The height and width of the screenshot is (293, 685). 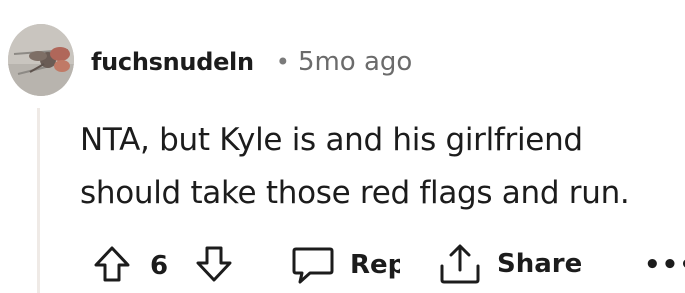 I want to click on share-upload-icon, so click(x=460, y=264).